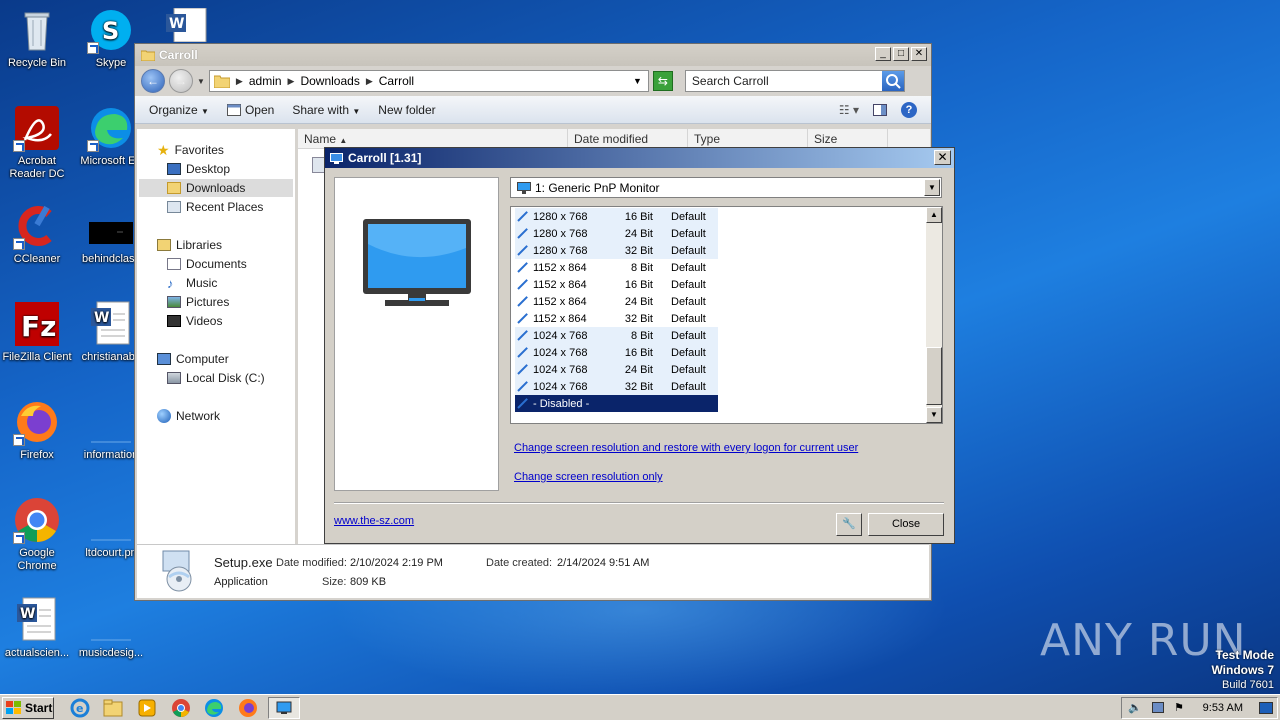  Describe the element at coordinates (181, 81) in the screenshot. I see `forward-button: →` at that location.